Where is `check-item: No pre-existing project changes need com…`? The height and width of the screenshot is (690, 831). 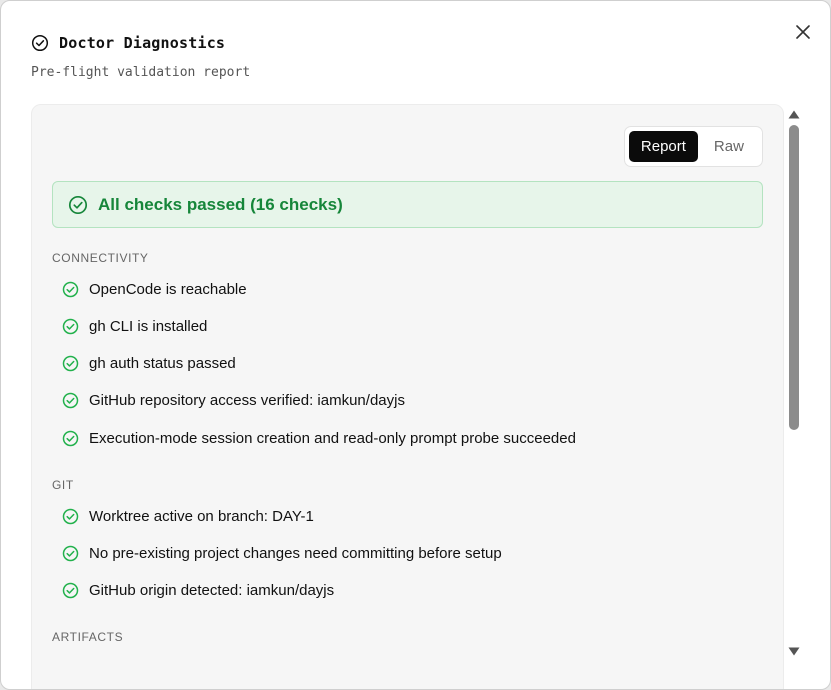 check-item: No pre-existing project changes need com… is located at coordinates (282, 553).